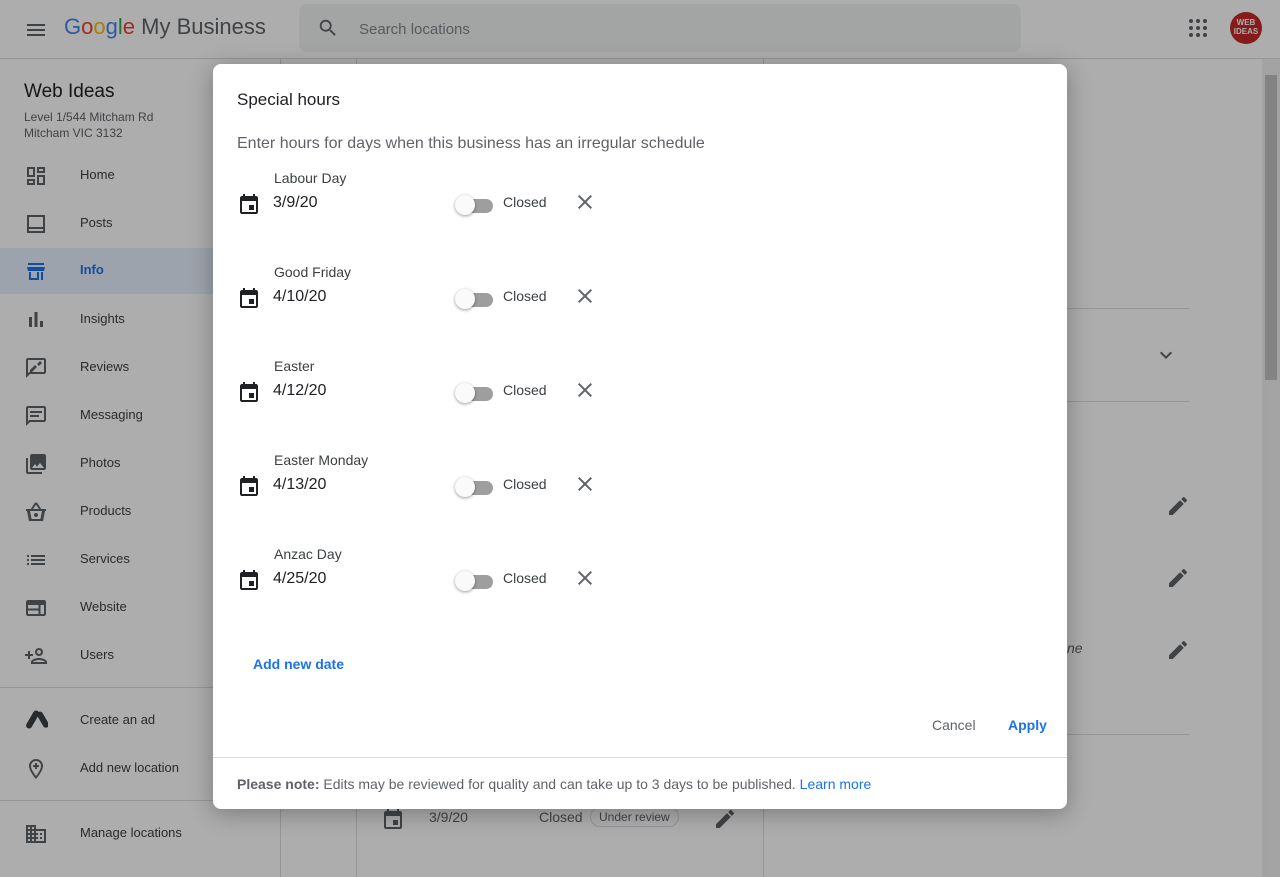  I want to click on date-field: 3/9/20, so click(295, 203).